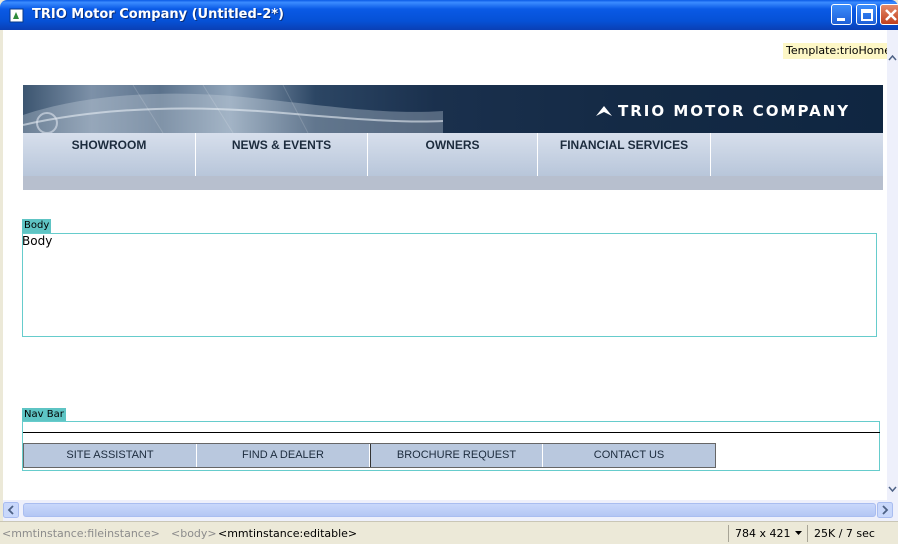 This screenshot has height=544, width=898. What do you see at coordinates (282, 154) in the screenshot?
I see `nav-item-news-events: NEWS & EVENTS` at bounding box center [282, 154].